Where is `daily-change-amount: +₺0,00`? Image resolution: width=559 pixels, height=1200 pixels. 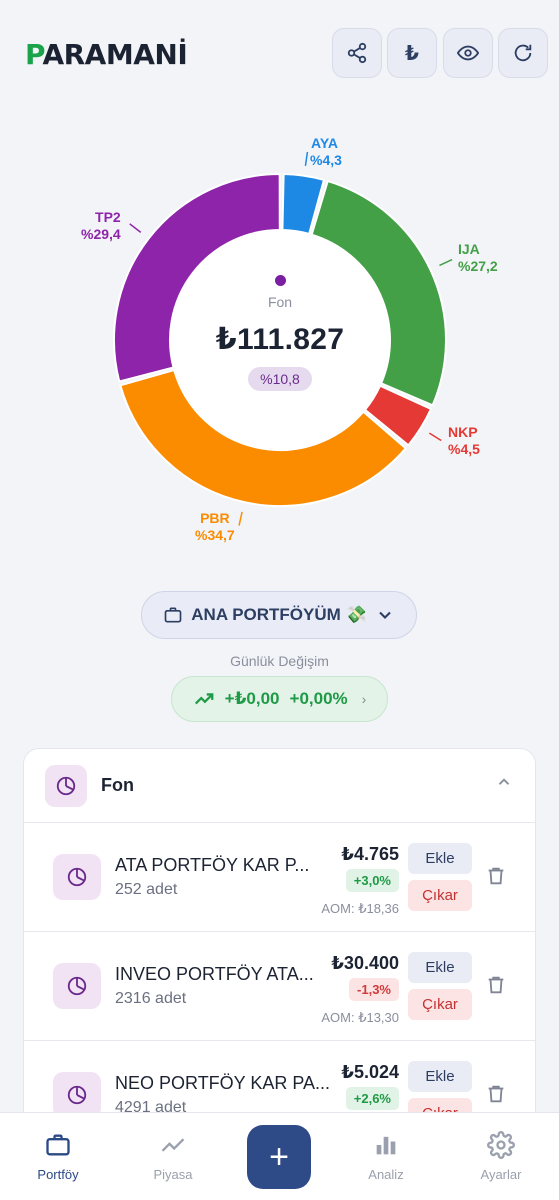 daily-change-amount: +₺0,00 is located at coordinates (252, 698).